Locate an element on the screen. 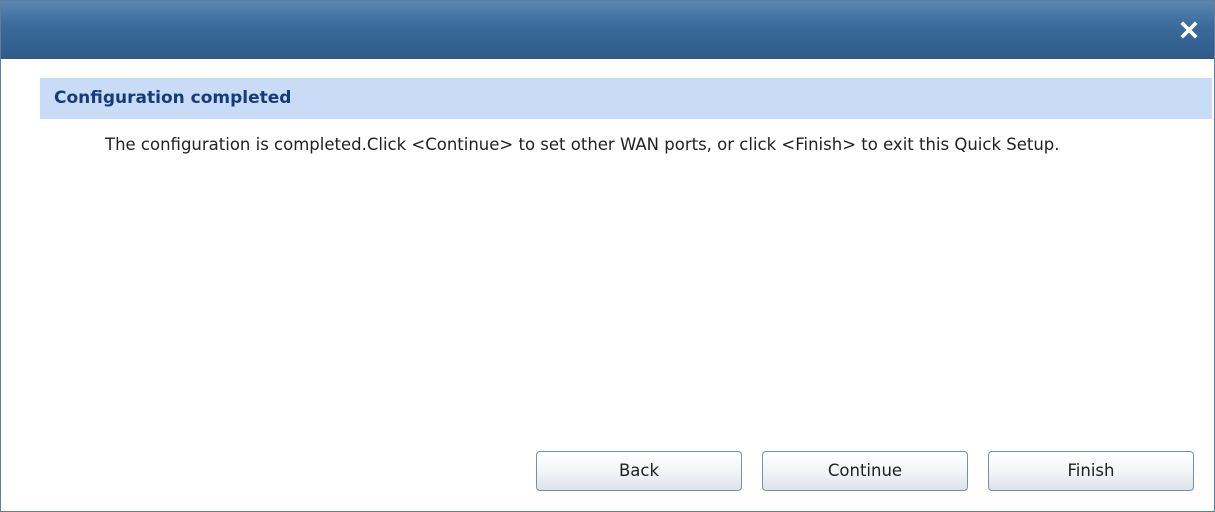 The image size is (1215, 512). back-button: Back is located at coordinates (639, 471).